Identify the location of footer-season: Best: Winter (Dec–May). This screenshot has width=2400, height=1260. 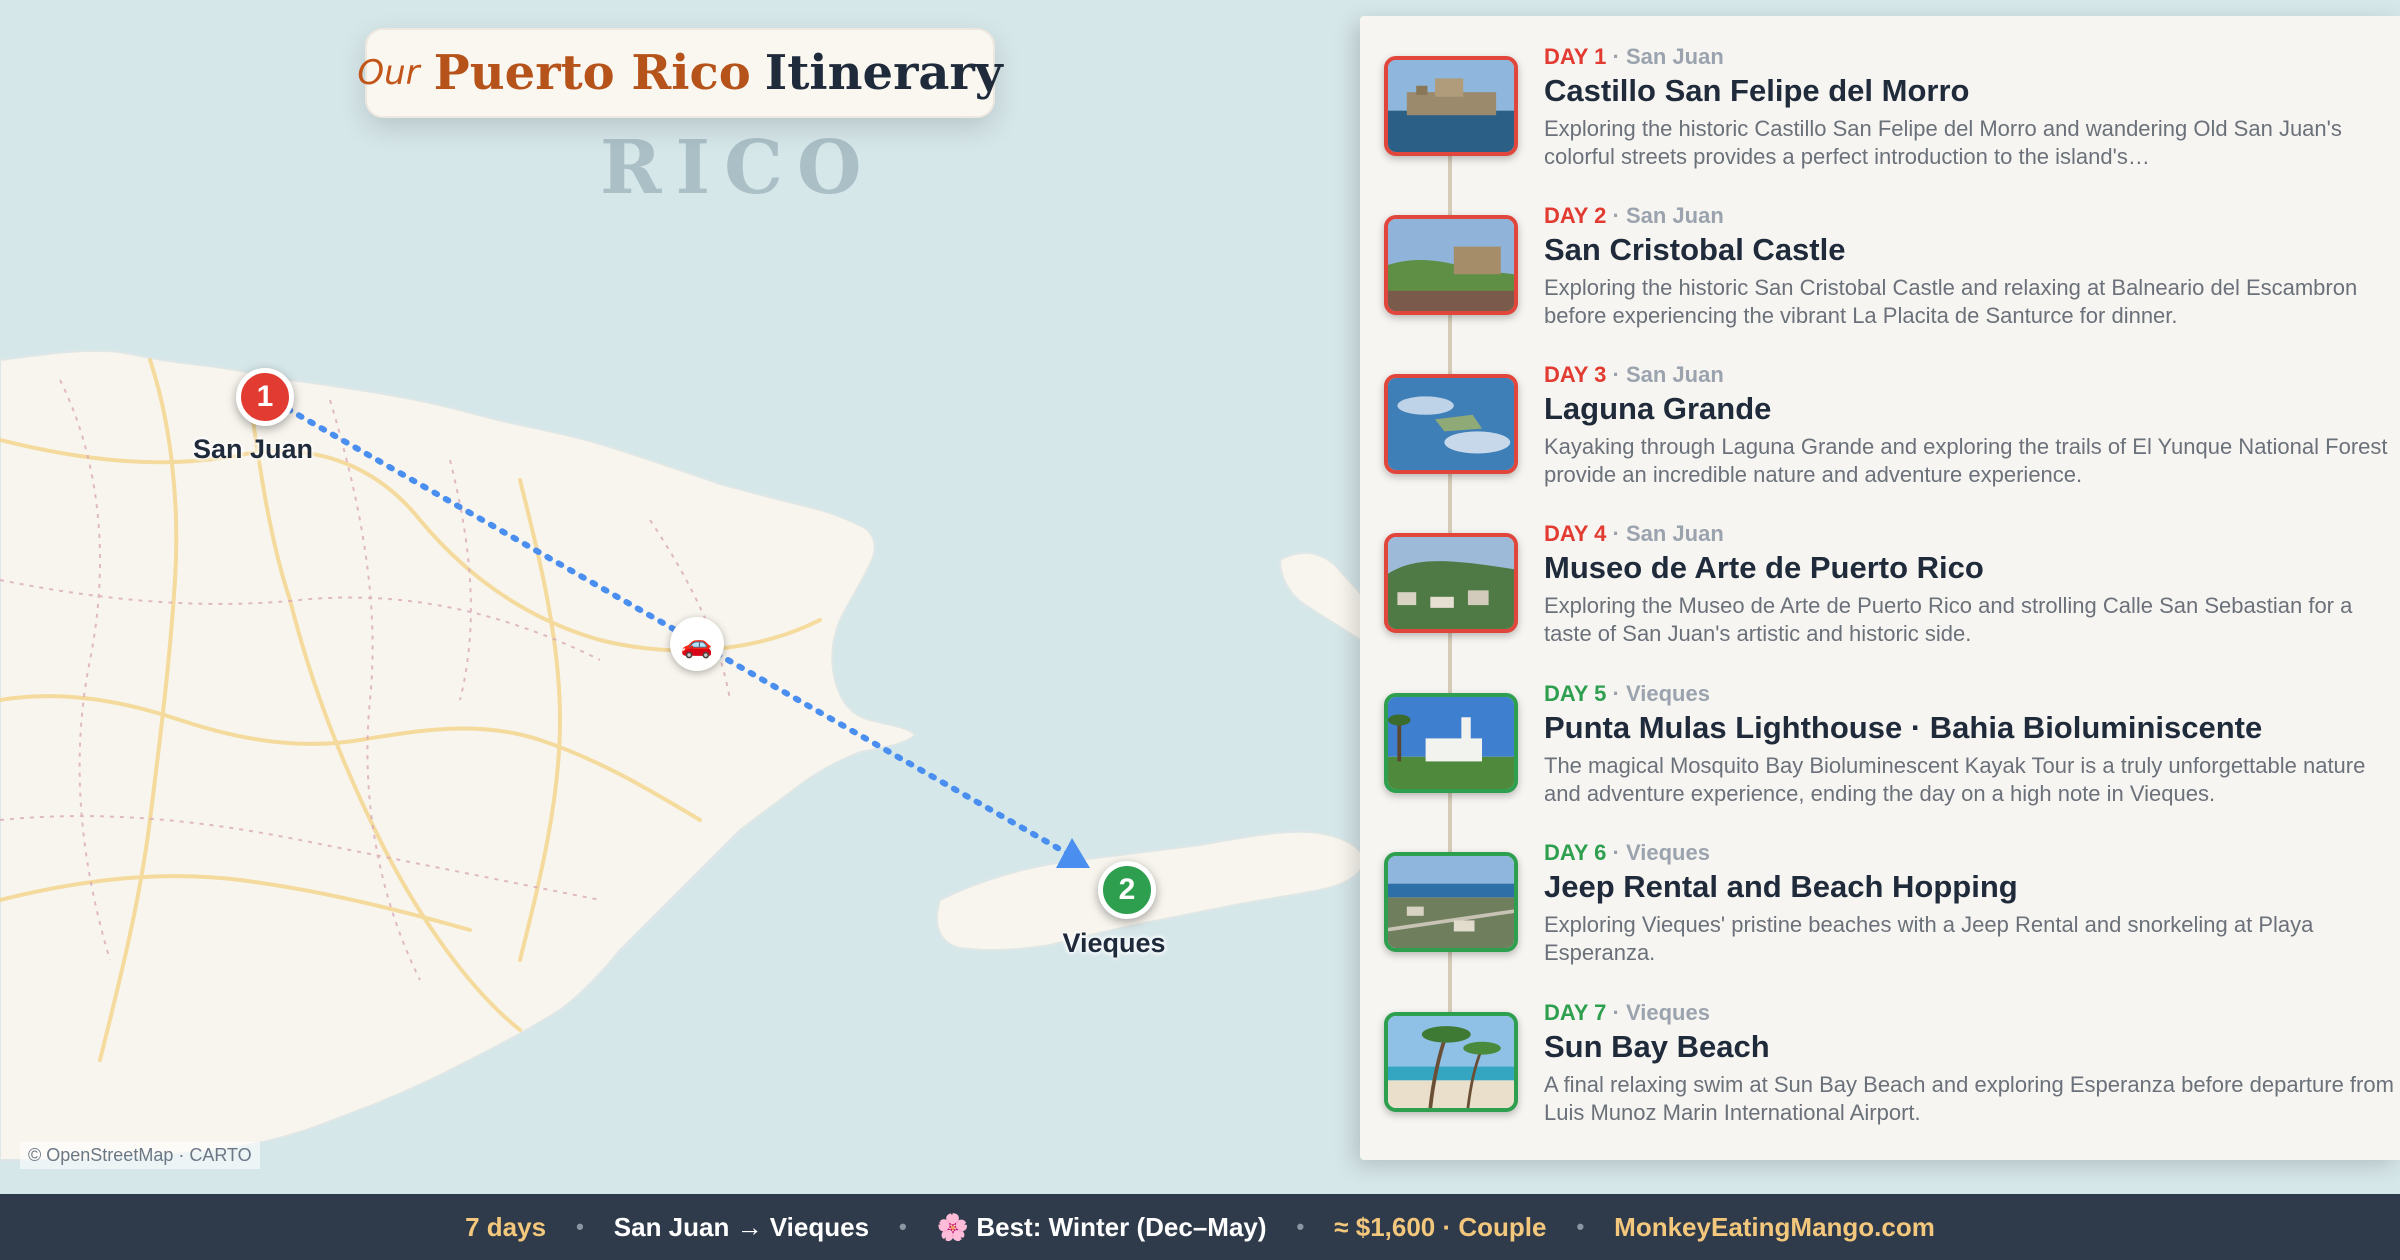
(1121, 1226).